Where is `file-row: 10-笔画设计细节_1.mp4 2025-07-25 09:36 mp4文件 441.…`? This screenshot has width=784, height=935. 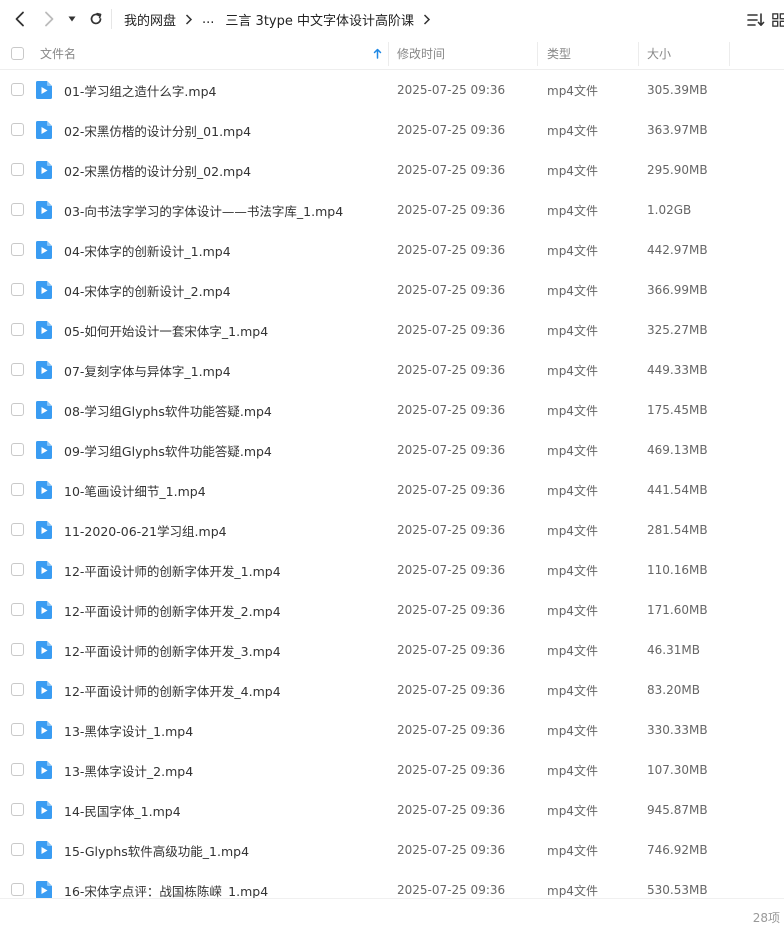 file-row: 10-笔画设计细节_1.mp4 2025-07-25 09:36 mp4文件 441.… is located at coordinates (392, 490).